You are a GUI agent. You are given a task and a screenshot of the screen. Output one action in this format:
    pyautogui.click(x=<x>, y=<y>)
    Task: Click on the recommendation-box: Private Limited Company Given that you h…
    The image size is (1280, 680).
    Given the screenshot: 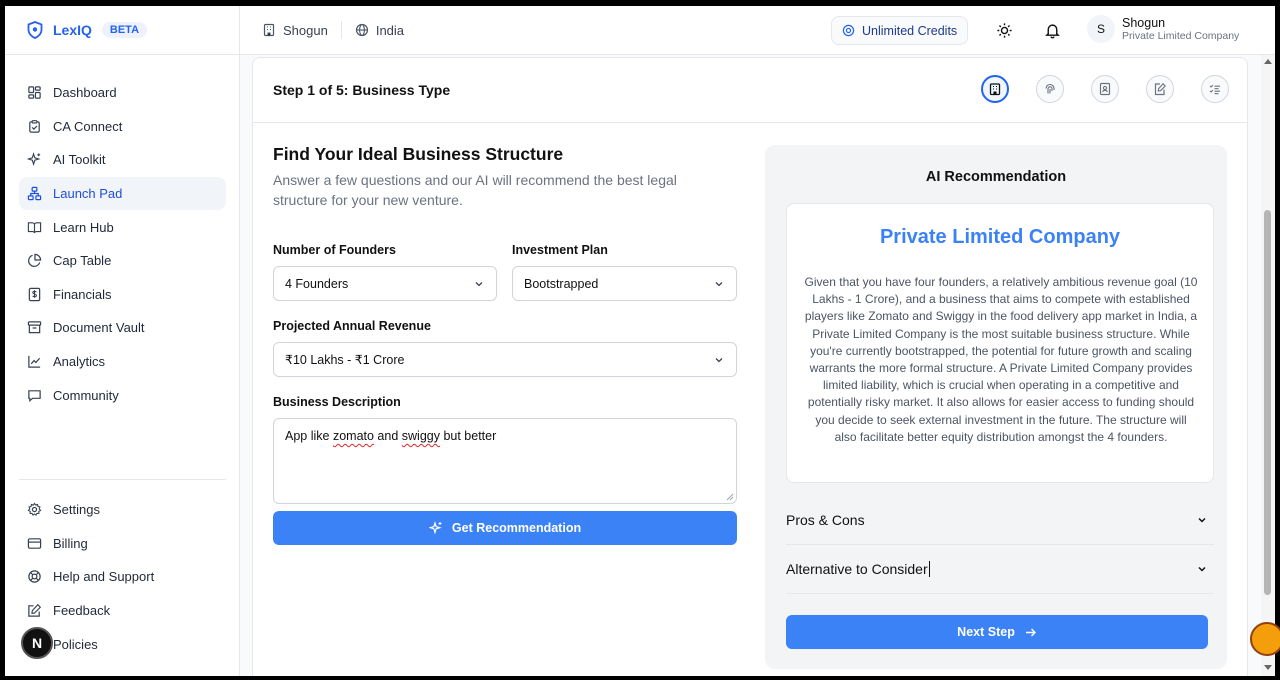 What is the action you would take?
    pyautogui.click(x=1000, y=343)
    